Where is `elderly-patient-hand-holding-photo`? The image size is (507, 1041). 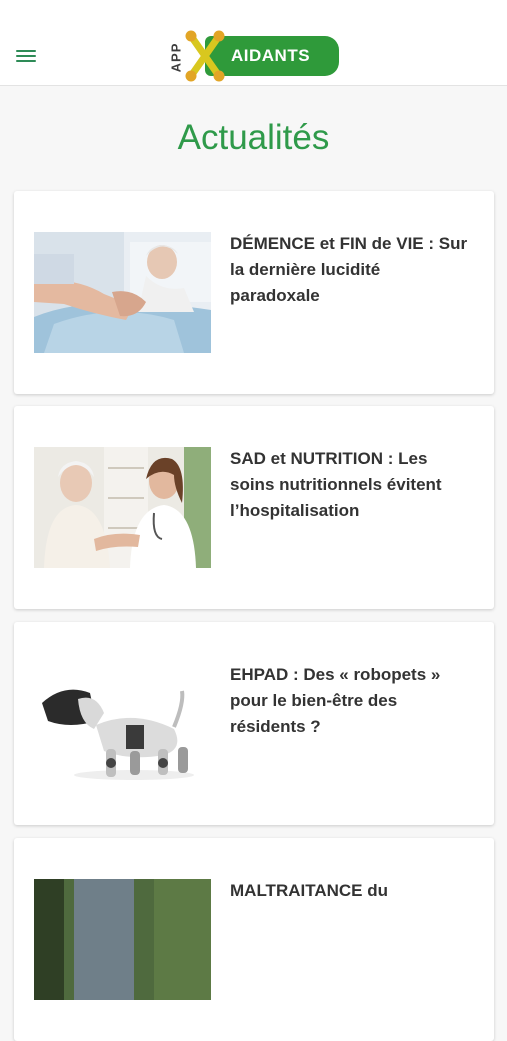 elderly-patient-hand-holding-photo is located at coordinates (122, 292).